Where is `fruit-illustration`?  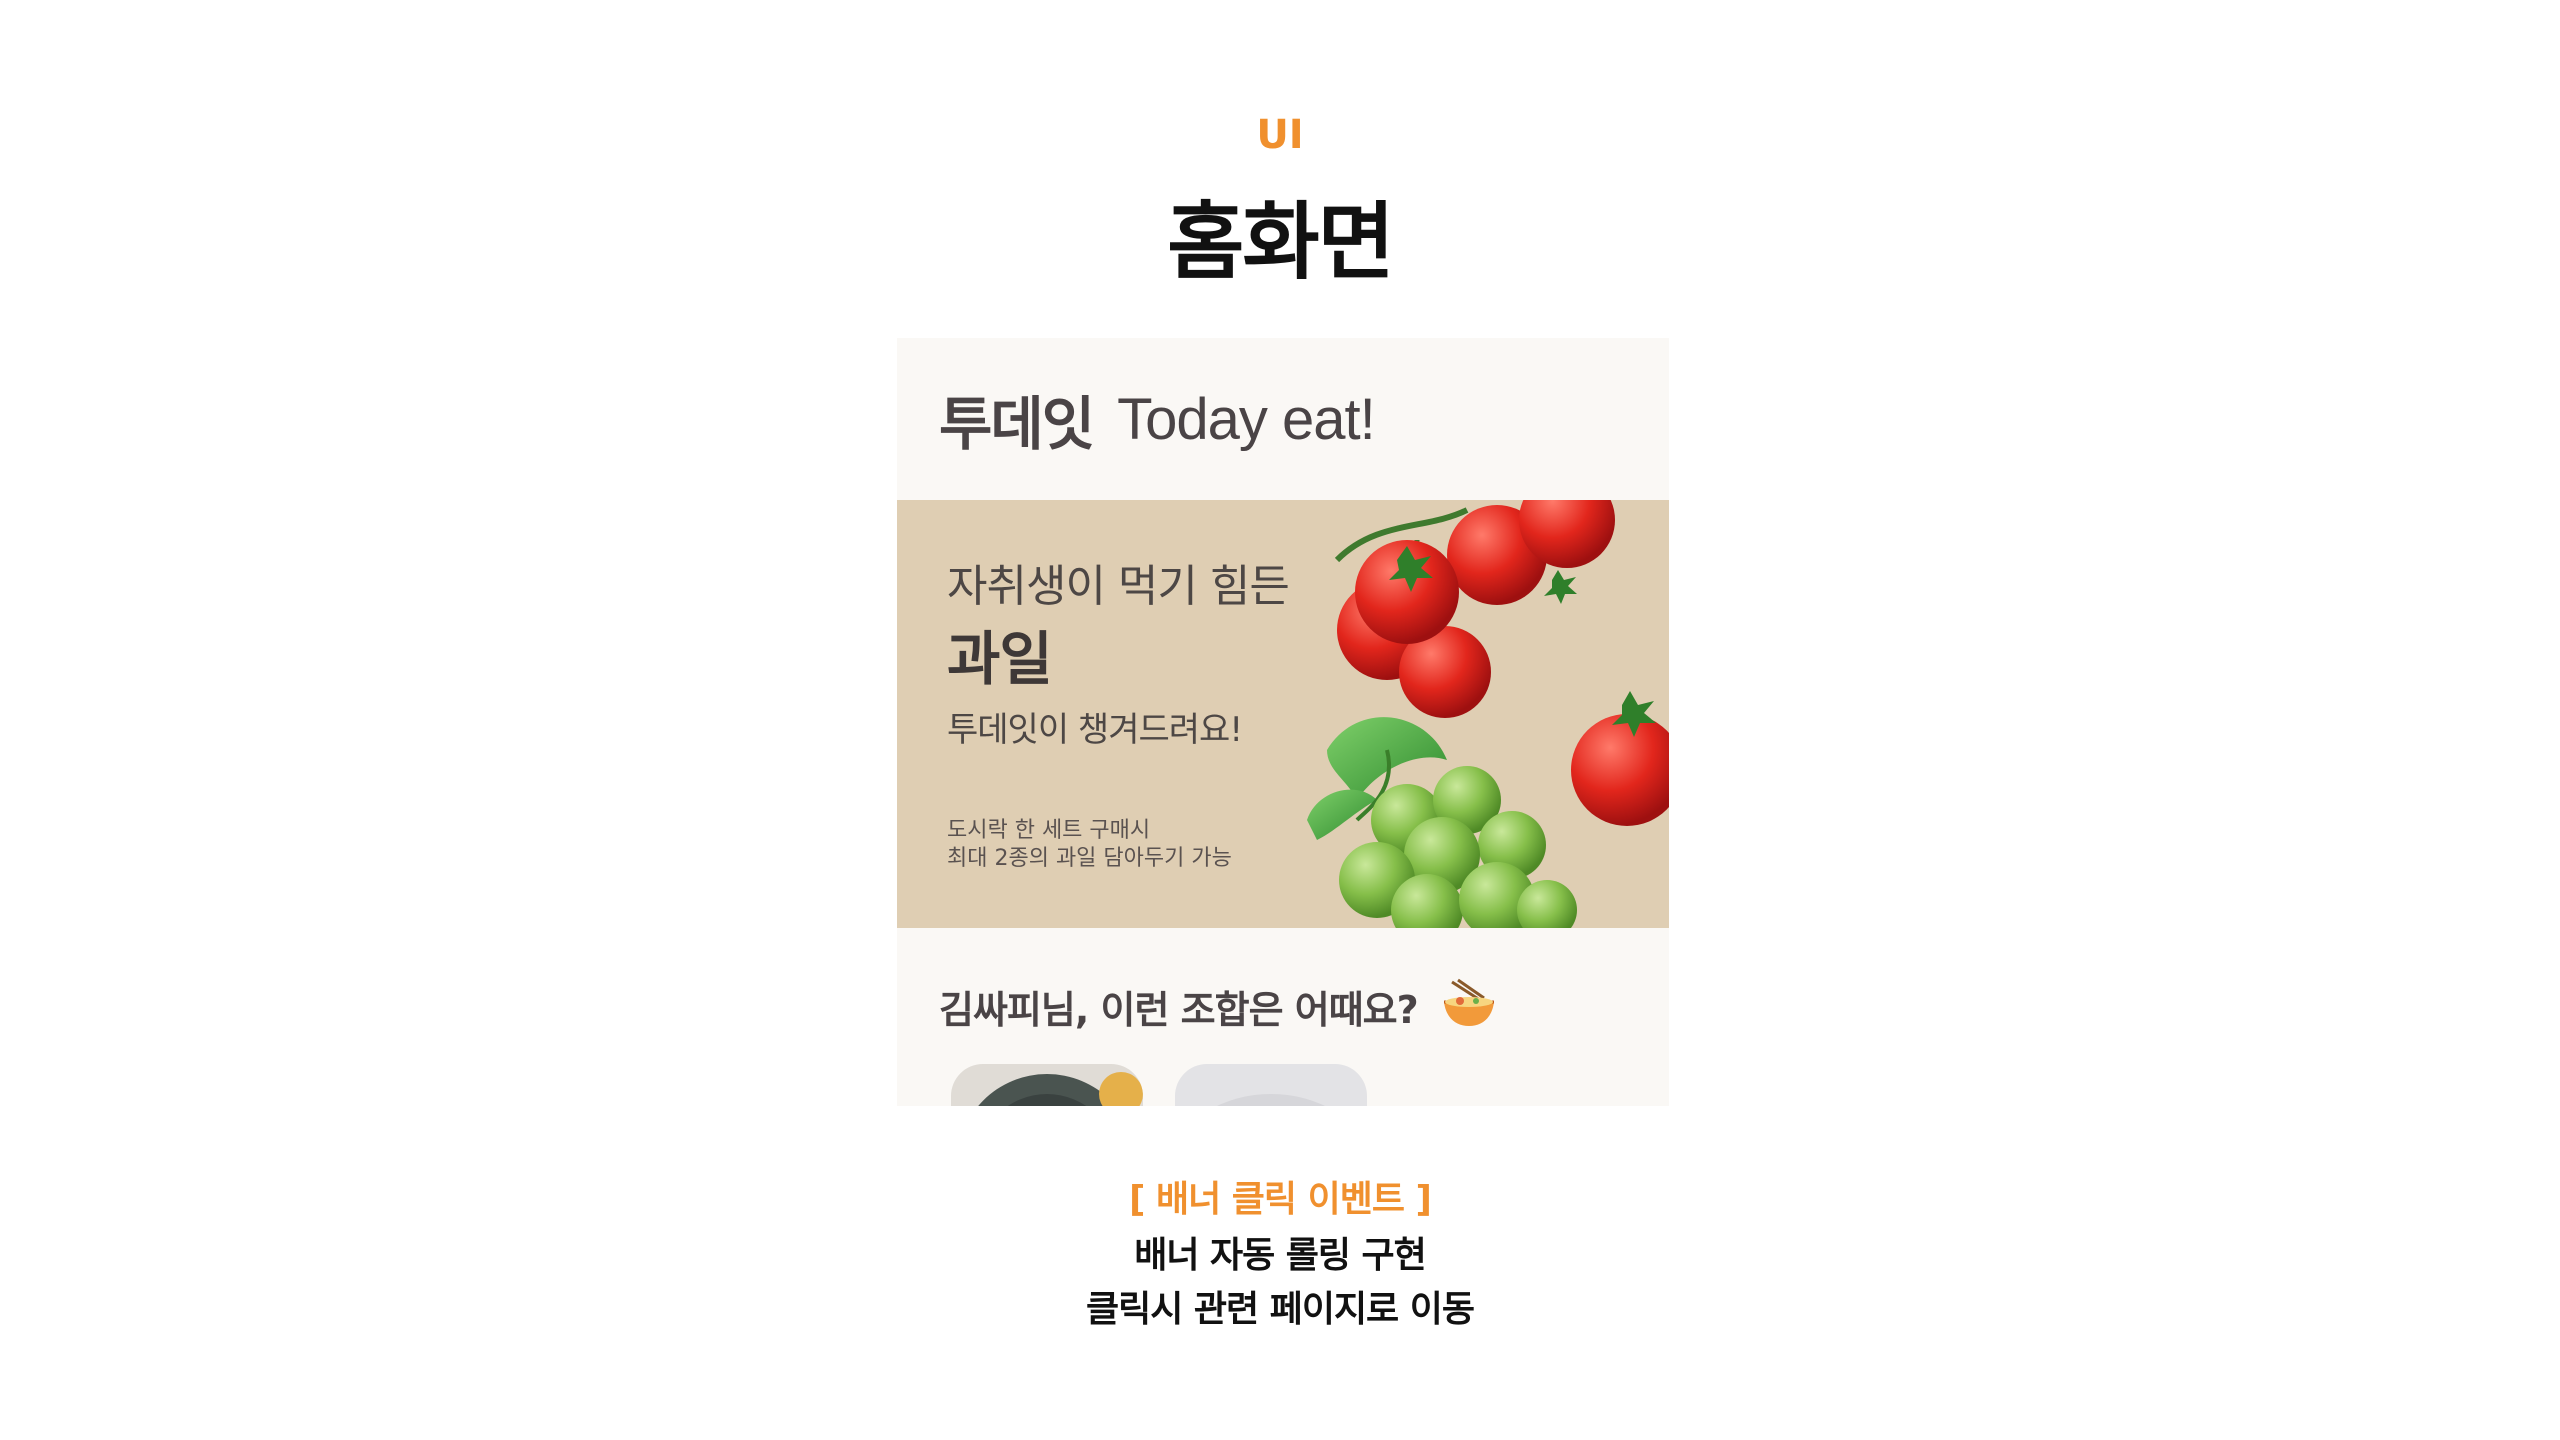 fruit-illustration is located at coordinates (1488, 714).